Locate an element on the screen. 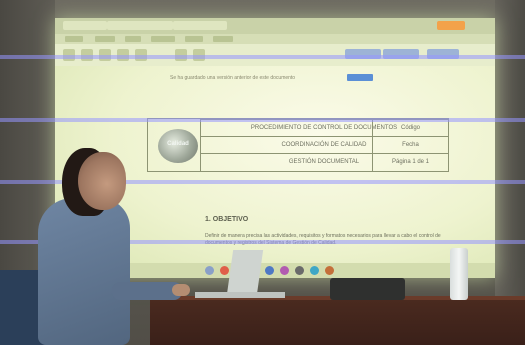  table-row: COORDINACIÓN DE CALIDAD Fecha is located at coordinates (324, 145).